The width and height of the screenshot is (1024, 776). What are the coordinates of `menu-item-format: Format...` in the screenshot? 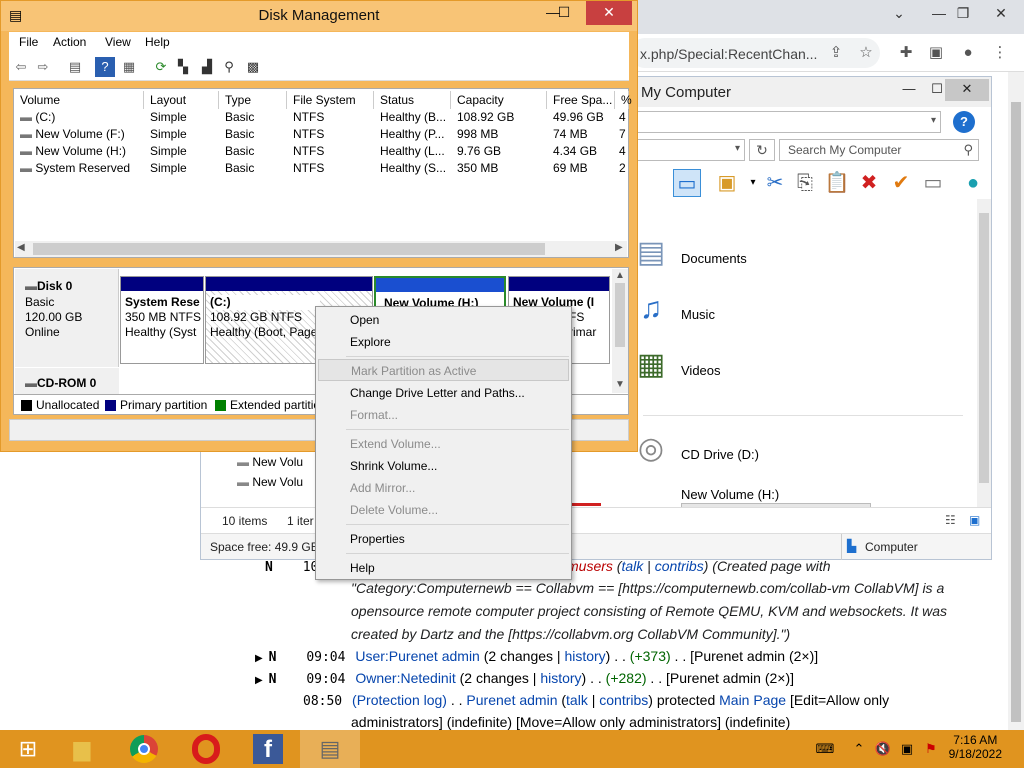 It's located at (443, 415).